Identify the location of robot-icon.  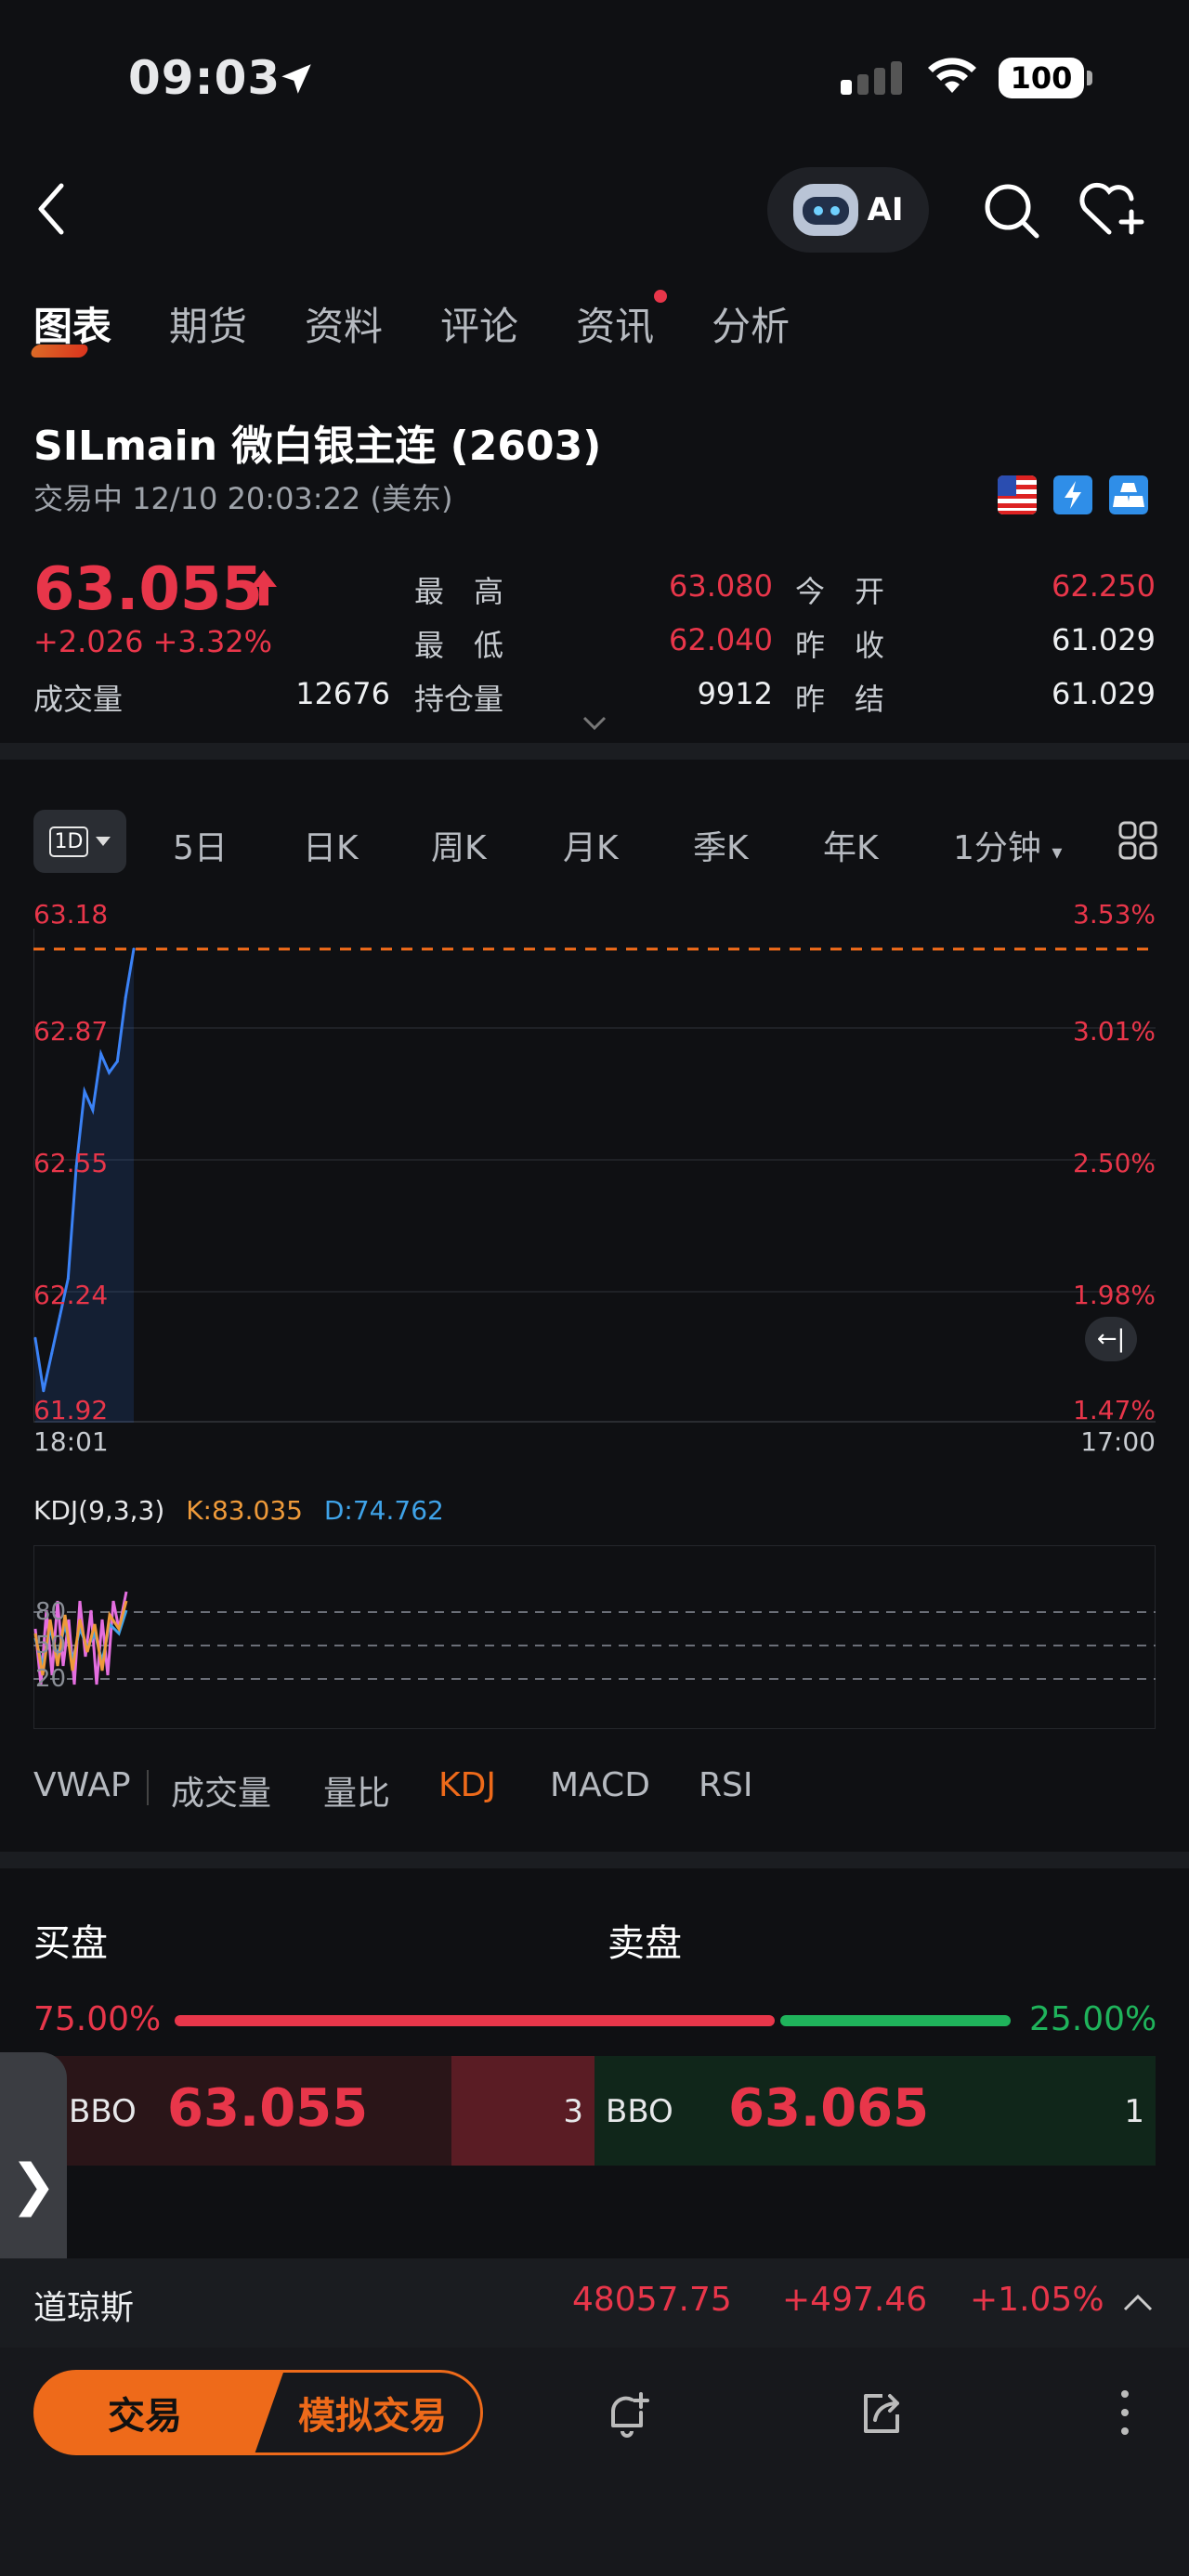
(825, 210).